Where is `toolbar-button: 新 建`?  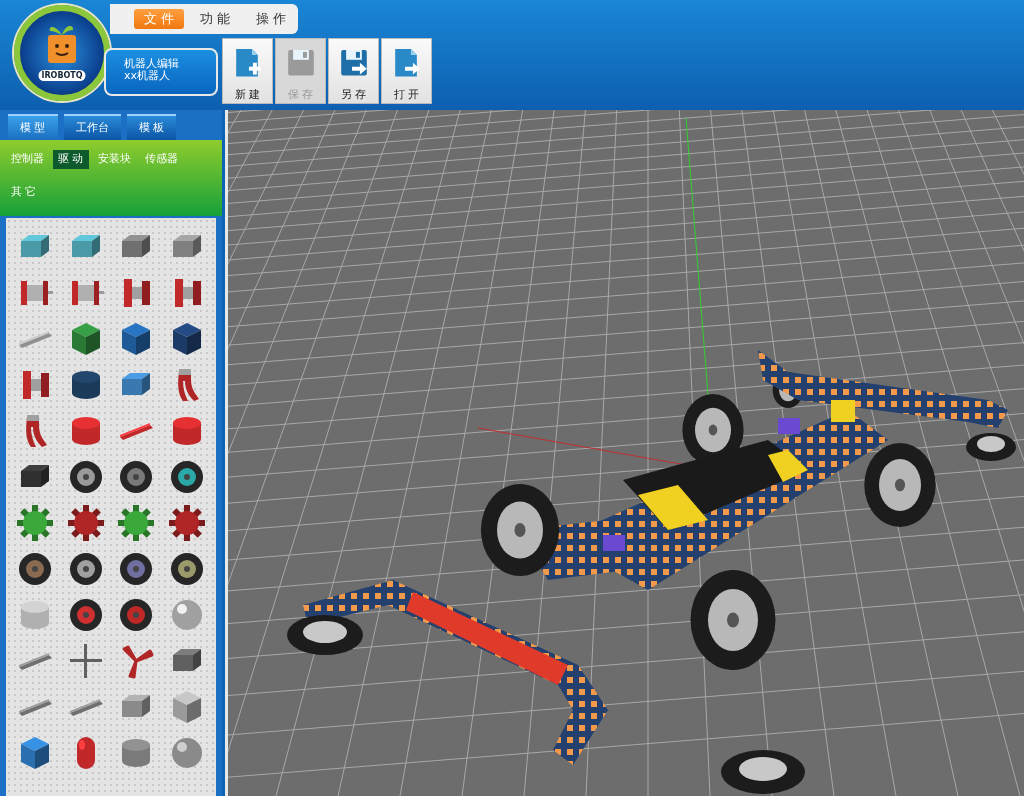
toolbar-button: 新 建 is located at coordinates (247, 71).